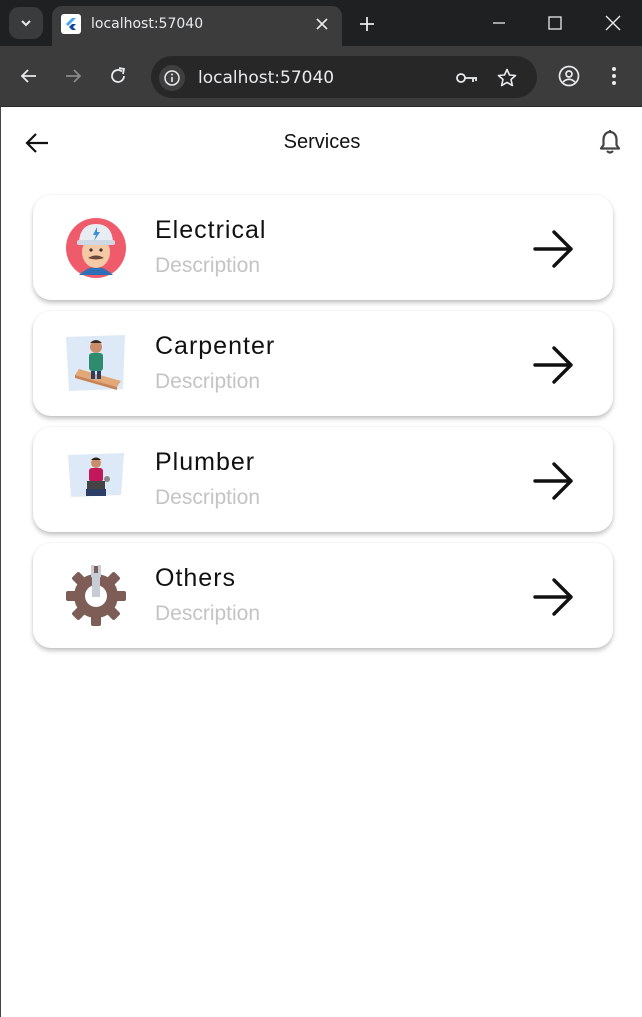 This screenshot has width=642, height=1017. What do you see at coordinates (205, 462) in the screenshot?
I see `service-title: Plumber` at bounding box center [205, 462].